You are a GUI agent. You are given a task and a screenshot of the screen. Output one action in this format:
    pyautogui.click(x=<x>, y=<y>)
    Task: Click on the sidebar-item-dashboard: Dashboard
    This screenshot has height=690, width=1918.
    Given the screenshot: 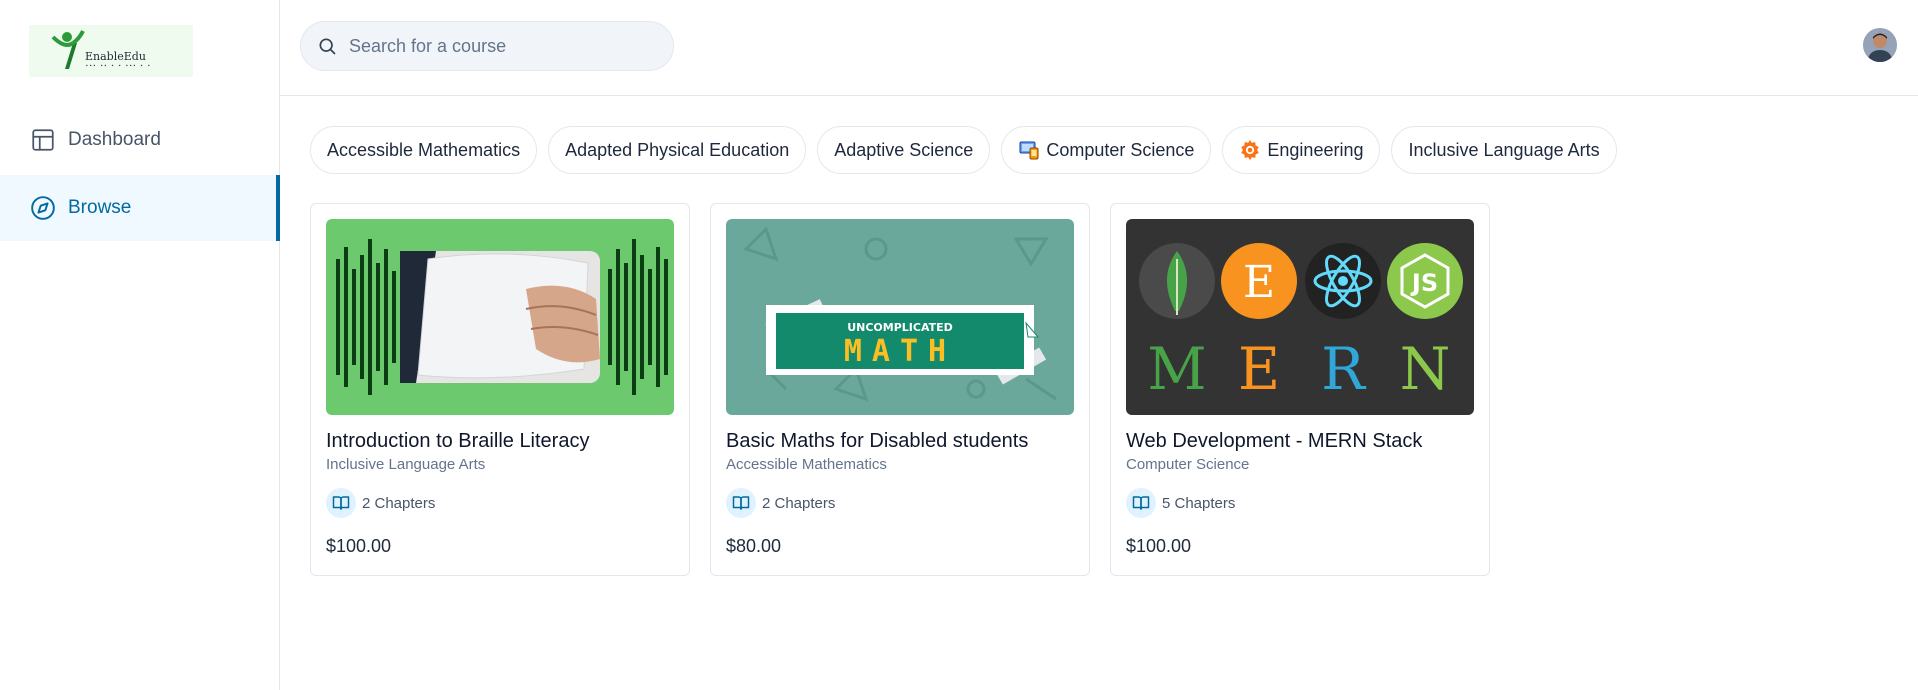 What is the action you would take?
    pyautogui.click(x=140, y=140)
    